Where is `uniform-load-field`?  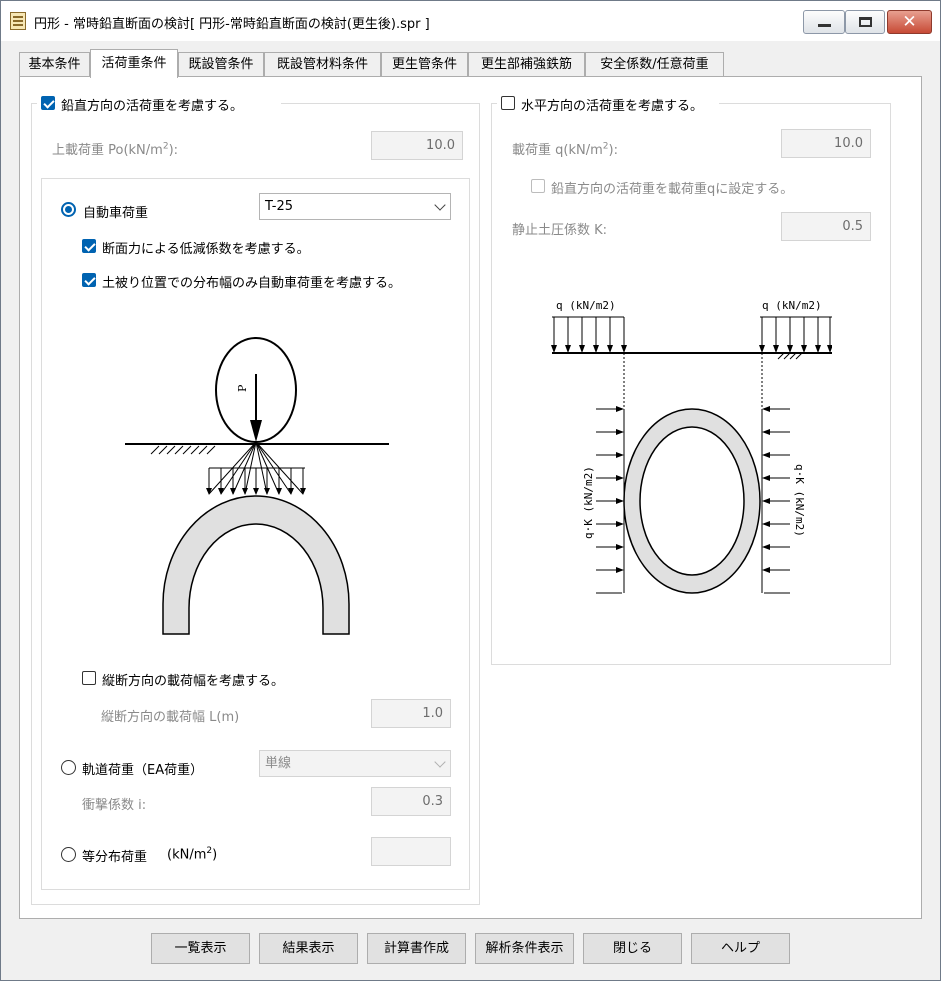 uniform-load-field is located at coordinates (411, 851).